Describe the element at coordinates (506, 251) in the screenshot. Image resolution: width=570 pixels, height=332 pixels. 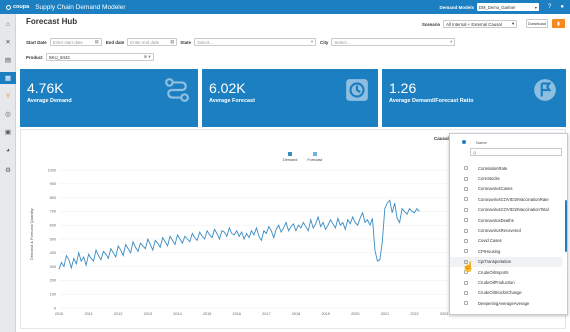
I see `dropdown-item: CPIHousing` at that location.